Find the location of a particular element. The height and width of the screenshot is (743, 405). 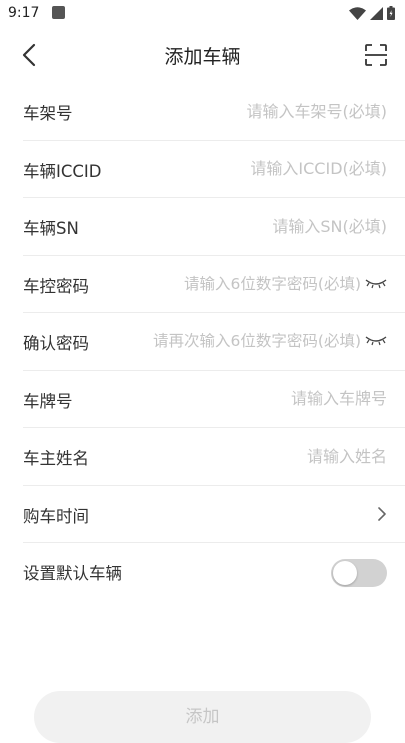

scan-icon is located at coordinates (376, 55).